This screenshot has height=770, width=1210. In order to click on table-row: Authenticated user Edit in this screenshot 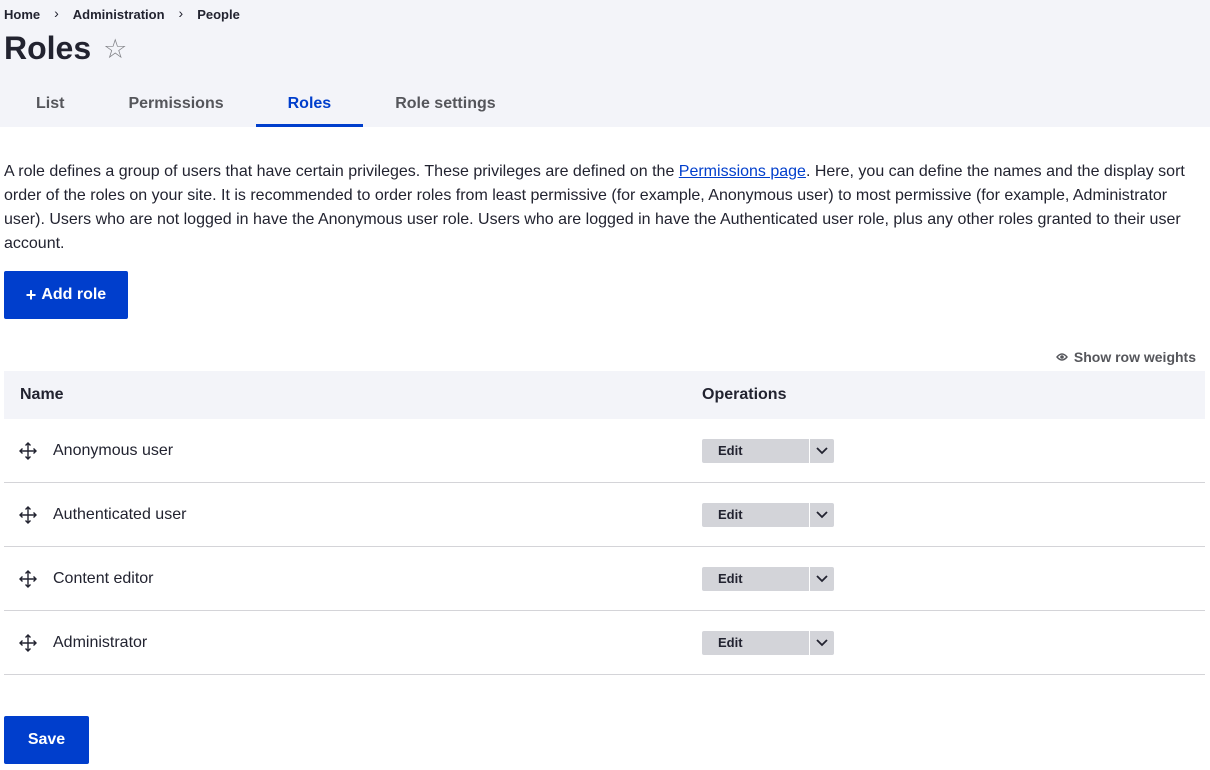, I will do `click(604, 515)`.